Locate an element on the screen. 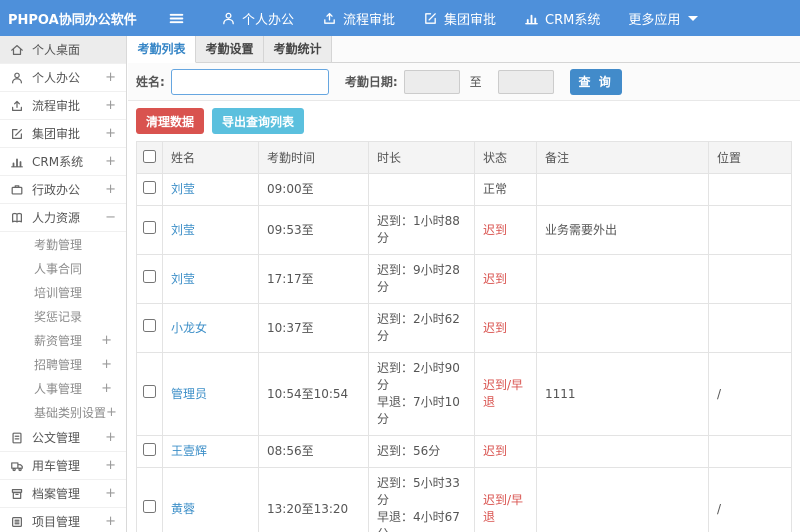 This screenshot has width=800, height=532. nav-item-3: 集团审批 is located at coordinates (459, 18).